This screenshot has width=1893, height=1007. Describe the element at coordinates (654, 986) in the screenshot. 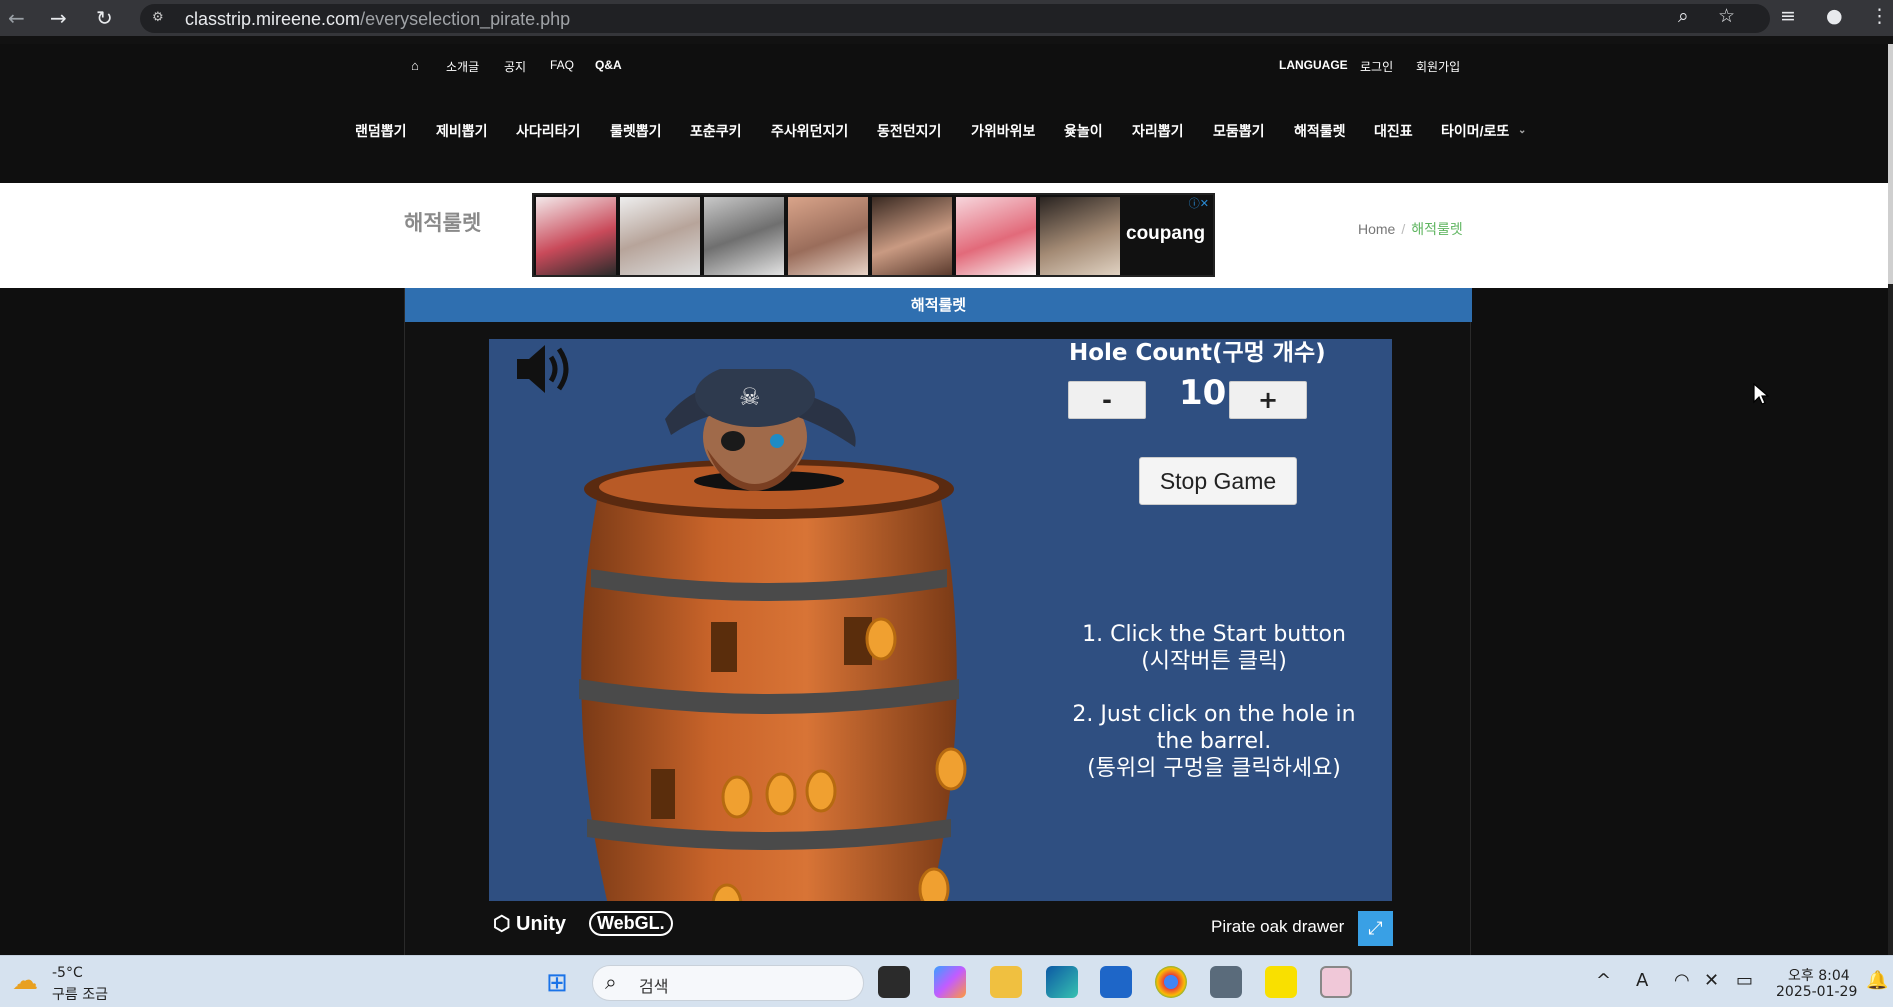

I see `search-label: 검색` at that location.